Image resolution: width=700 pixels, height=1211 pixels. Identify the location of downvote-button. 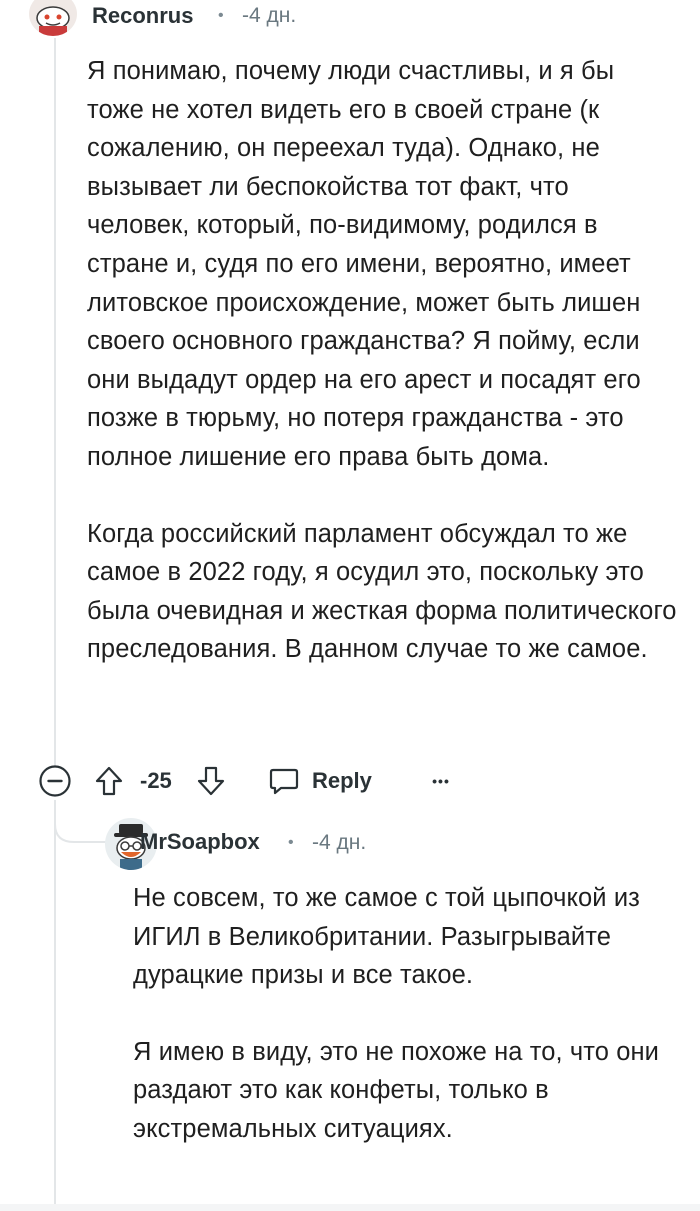
(211, 781).